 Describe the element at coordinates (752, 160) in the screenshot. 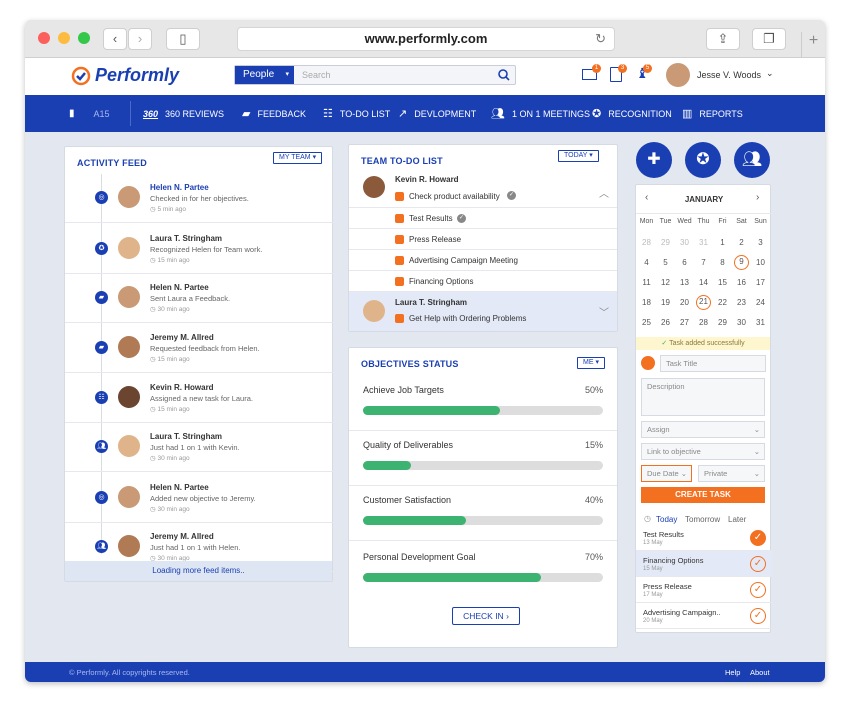

I see `add-meeting-button: 👥︎` at that location.